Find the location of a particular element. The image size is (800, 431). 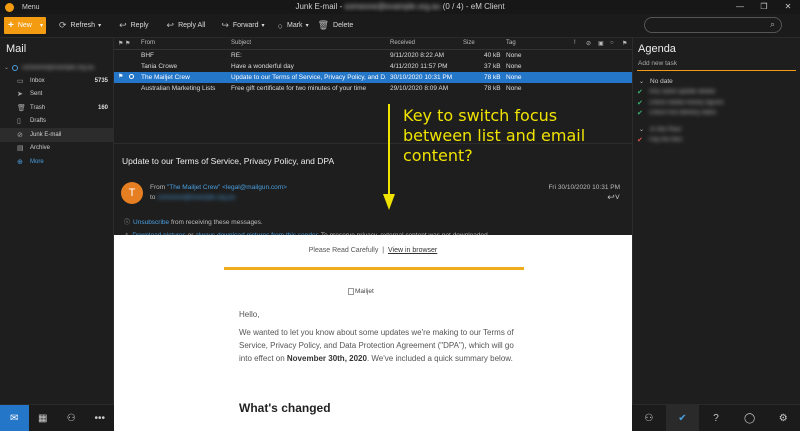

flag-column-icon: ⚑ ⚑ is located at coordinates (124, 43).